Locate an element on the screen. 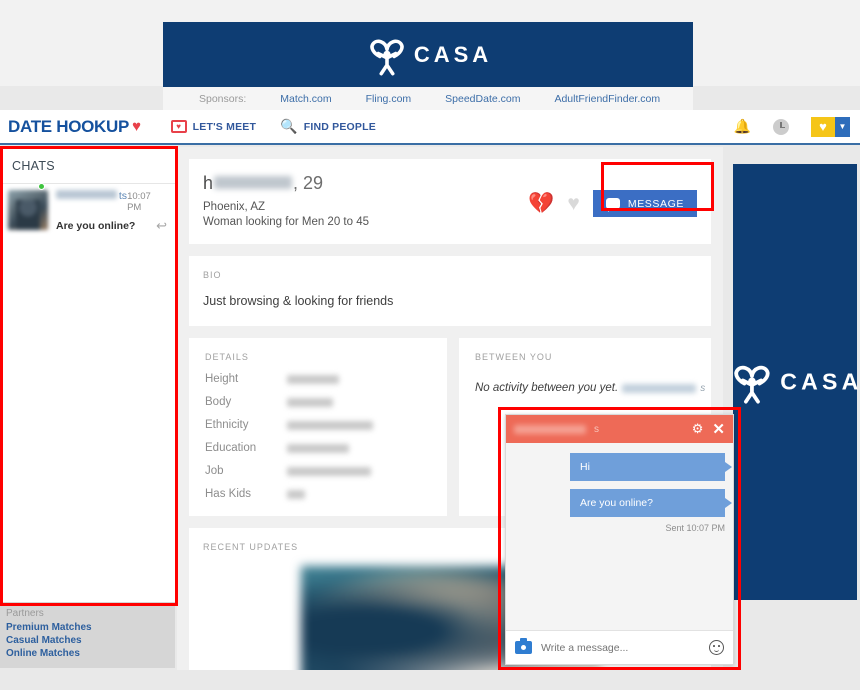  casa-sidebar-ad: CASA is located at coordinates (795, 382).